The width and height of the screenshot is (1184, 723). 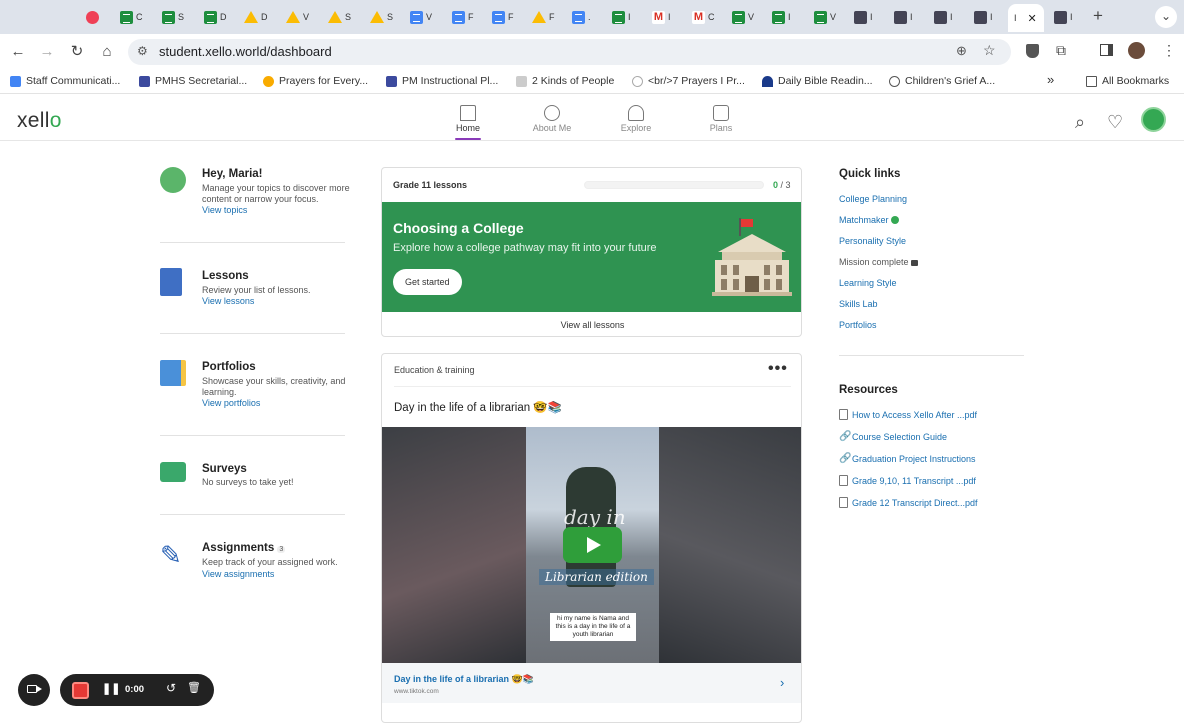 I want to click on pause-icon: ❚❚, so click(x=111, y=688).